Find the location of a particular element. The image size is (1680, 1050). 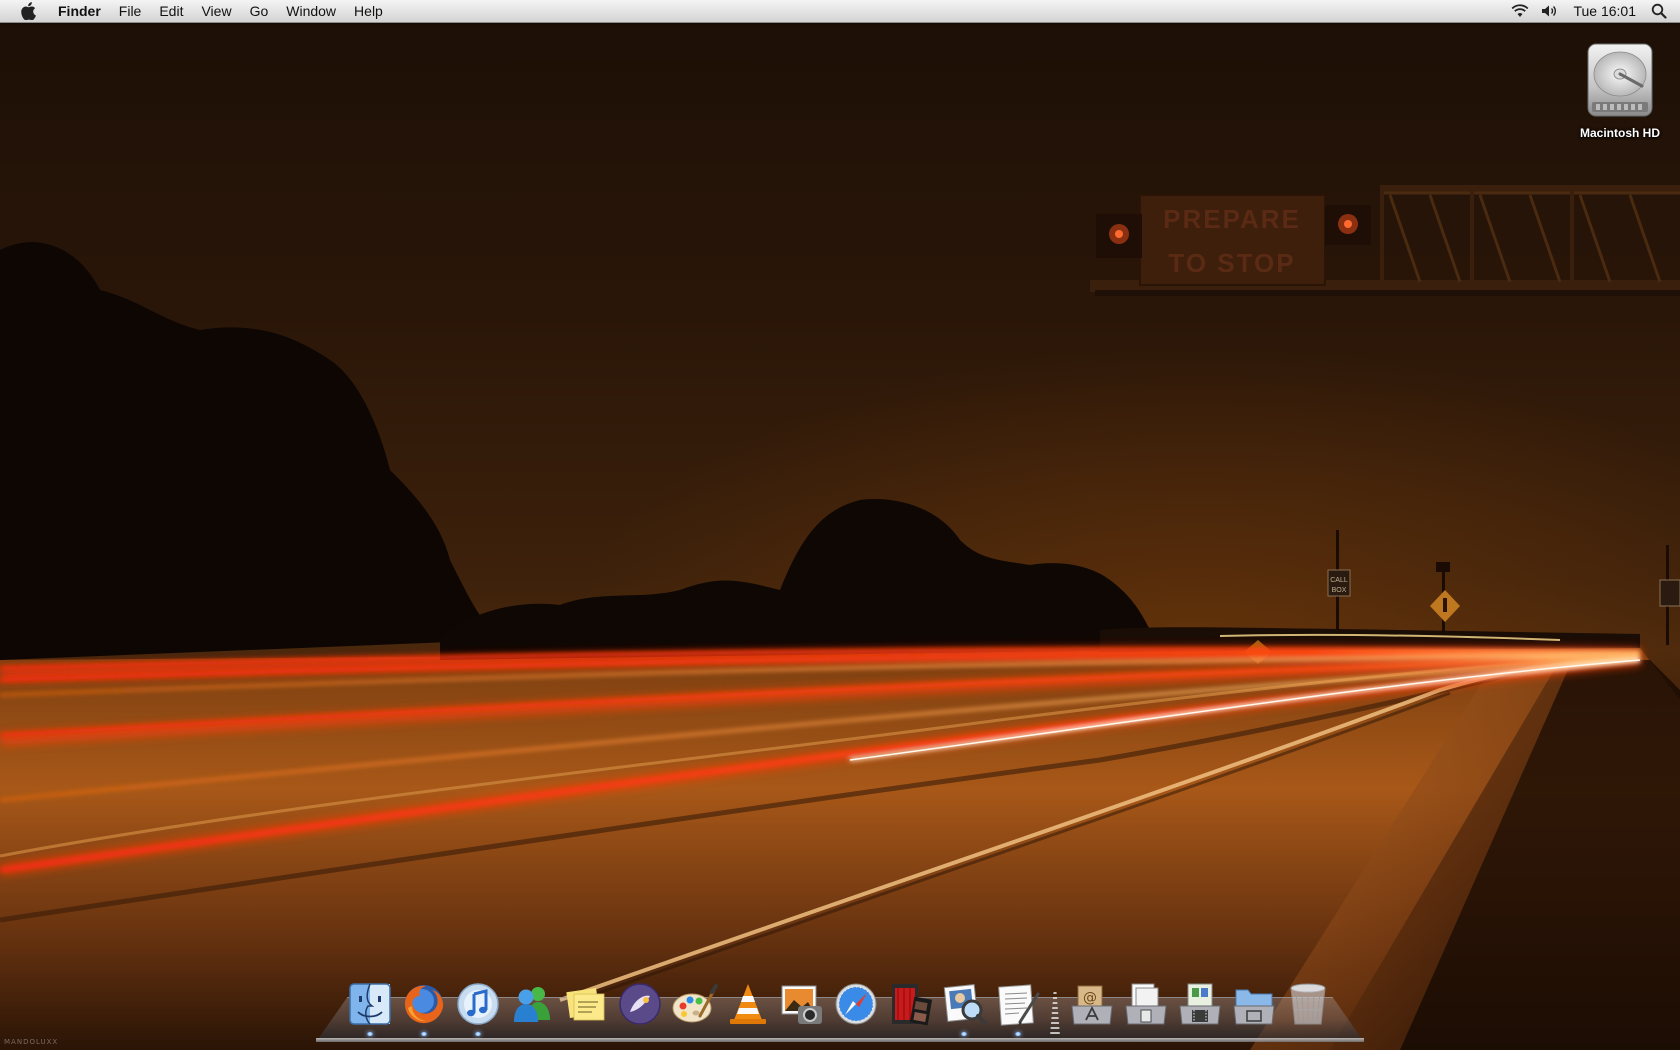

hard-drive-icon is located at coordinates (1620, 80).